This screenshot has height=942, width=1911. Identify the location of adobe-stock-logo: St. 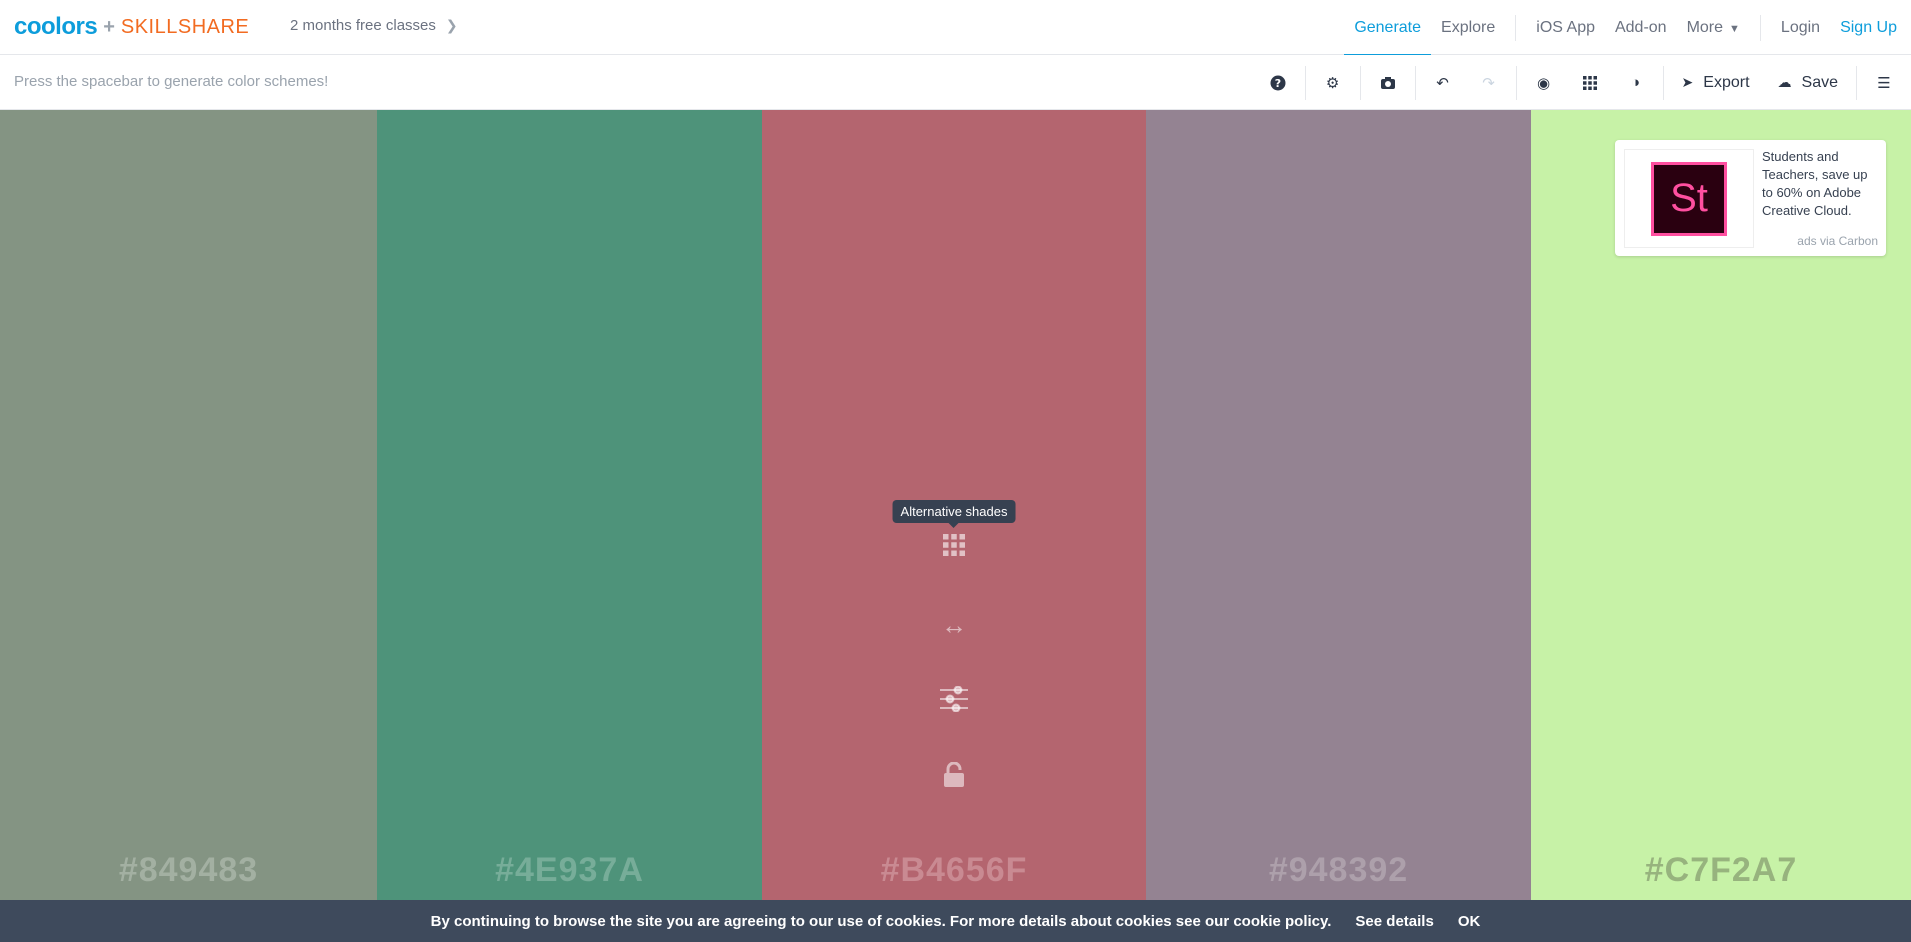
(1689, 198).